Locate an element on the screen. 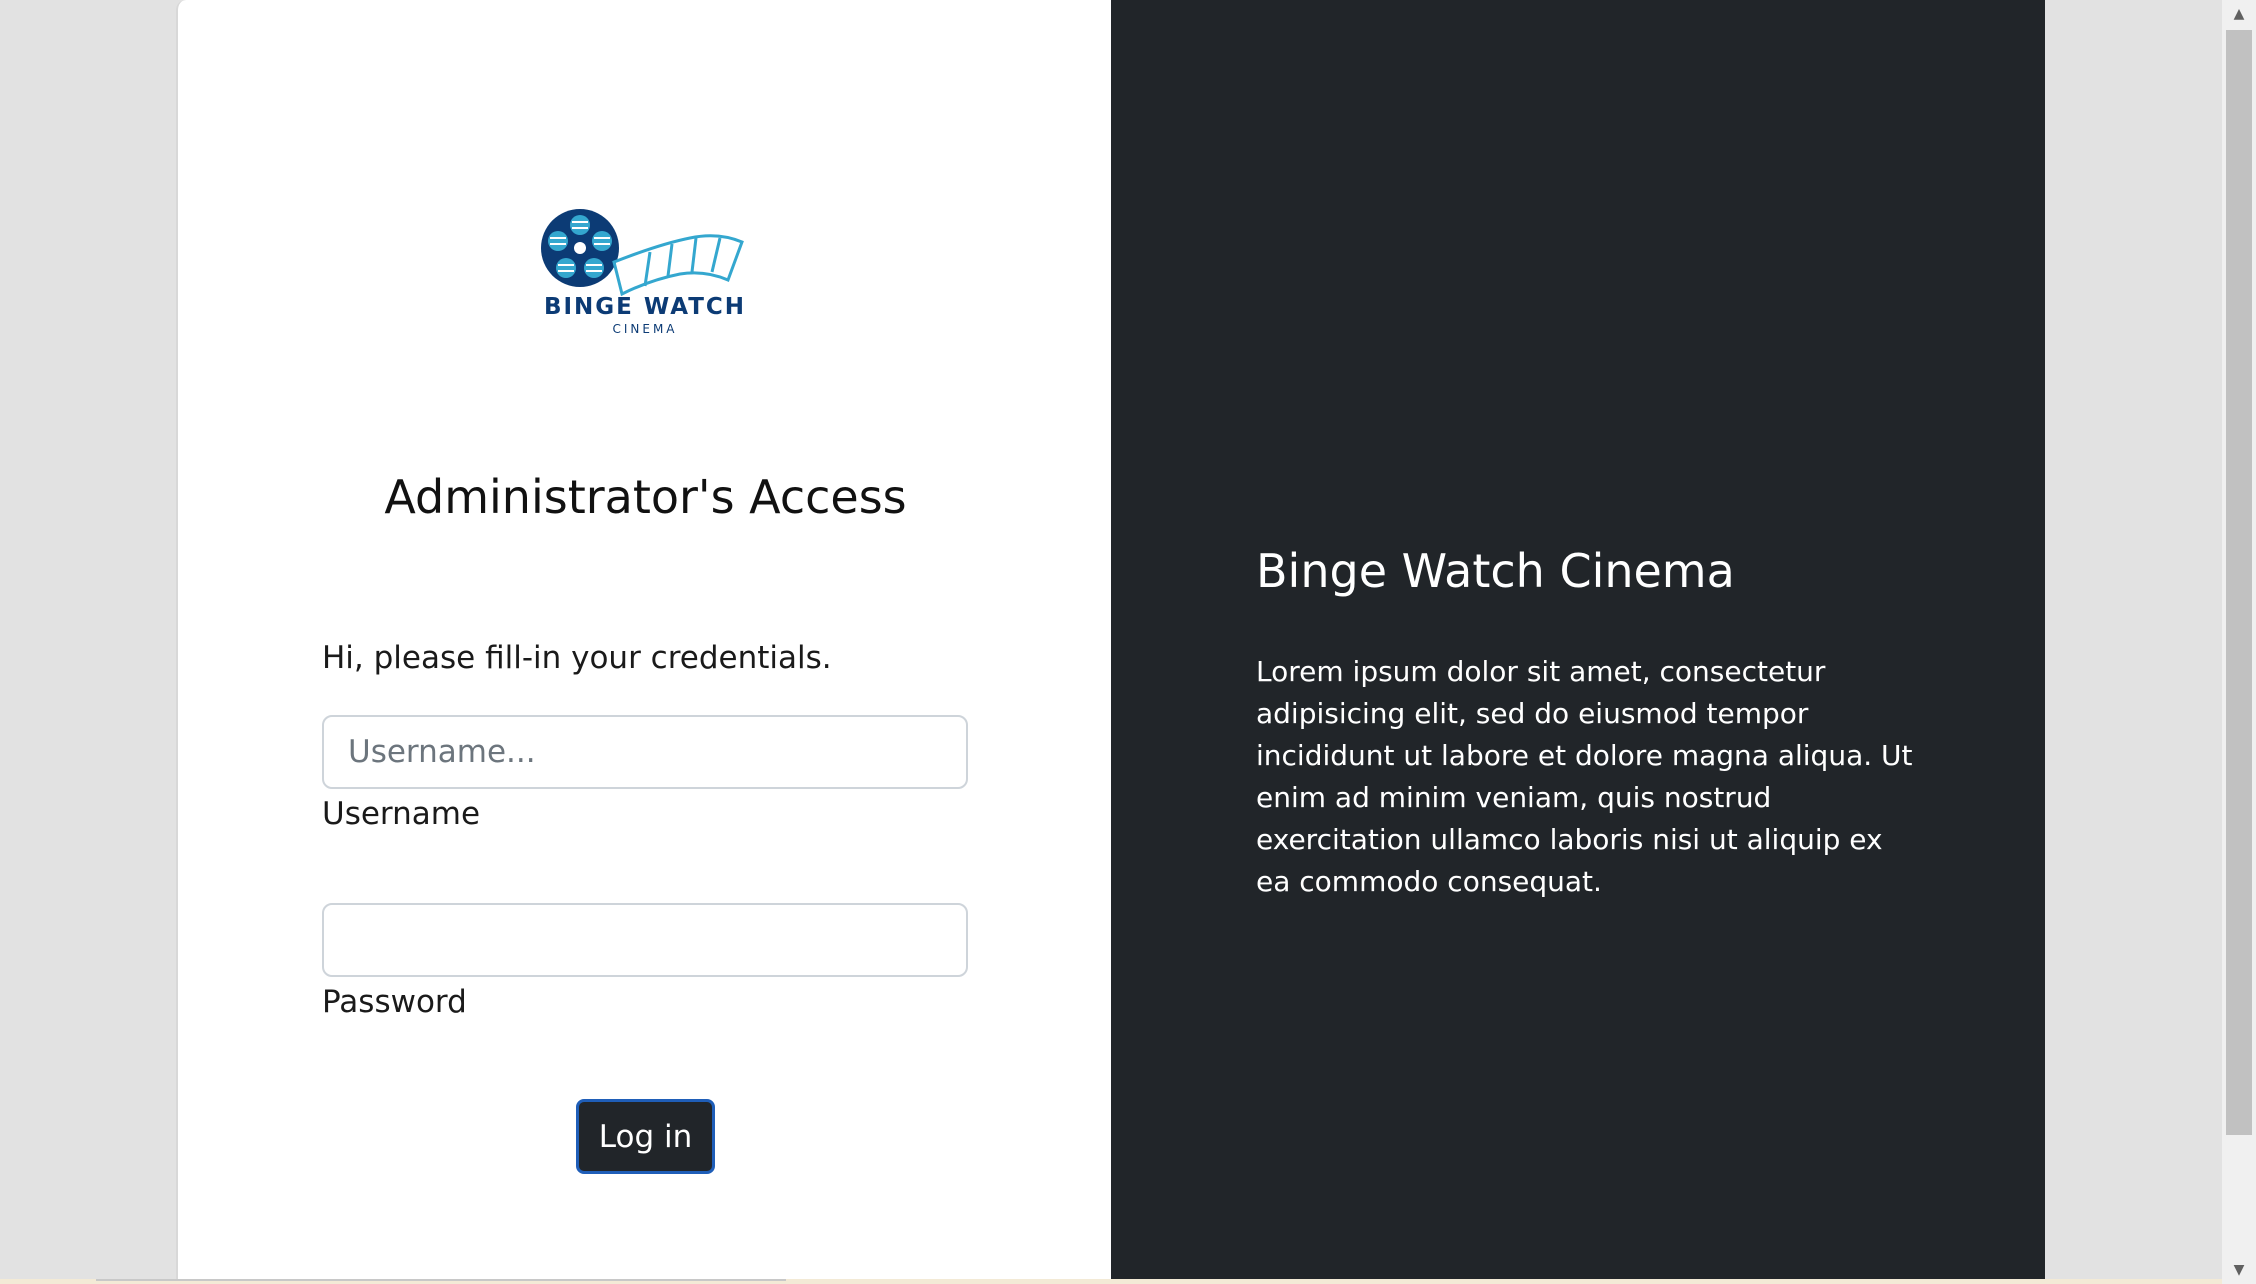 This screenshot has width=2256, height=1284. vertical-scrollbar: ▲ ▼ is located at coordinates (2239, 642).